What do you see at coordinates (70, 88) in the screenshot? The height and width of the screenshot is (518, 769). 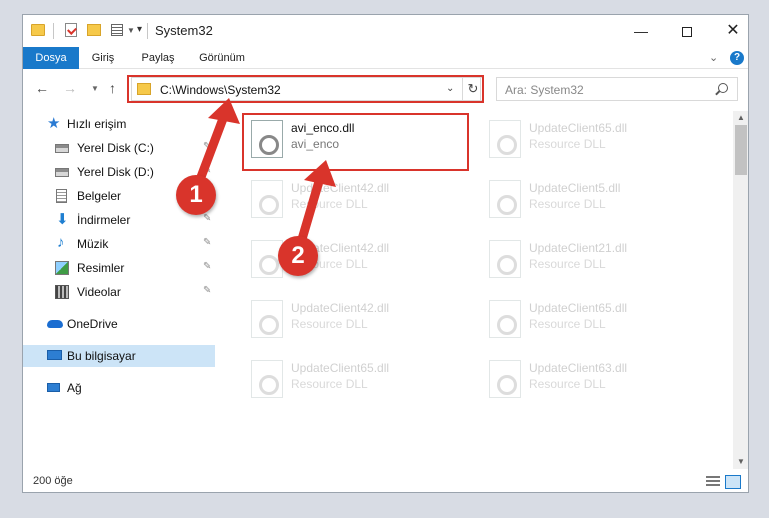 I see `forward-button: →` at bounding box center [70, 88].